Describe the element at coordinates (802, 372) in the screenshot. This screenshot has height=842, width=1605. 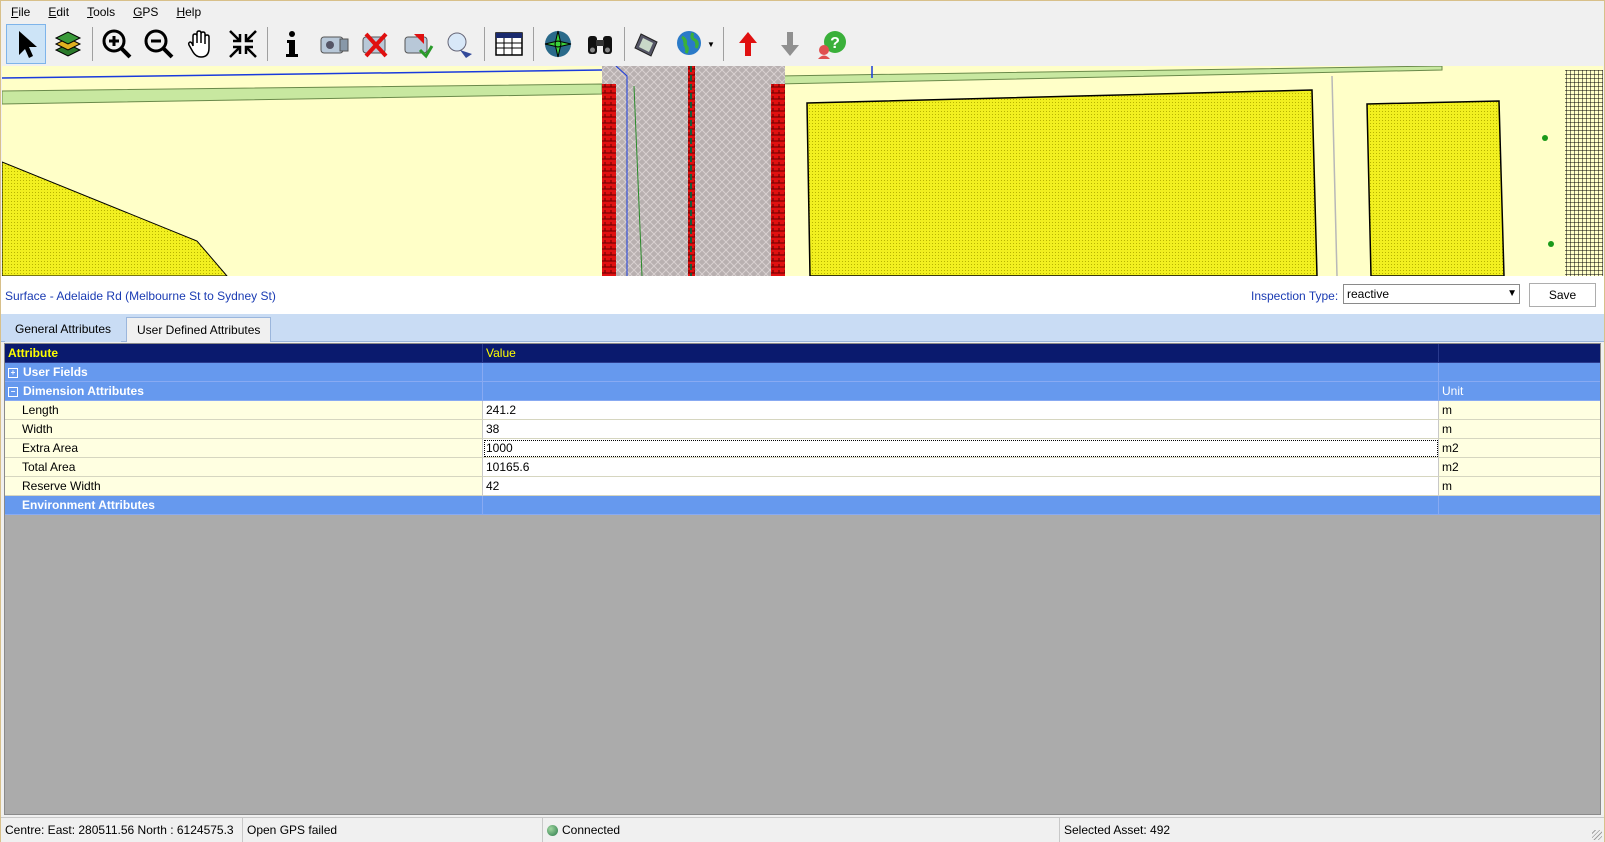
I see `group-row-user-fields: + User Fields` at that location.